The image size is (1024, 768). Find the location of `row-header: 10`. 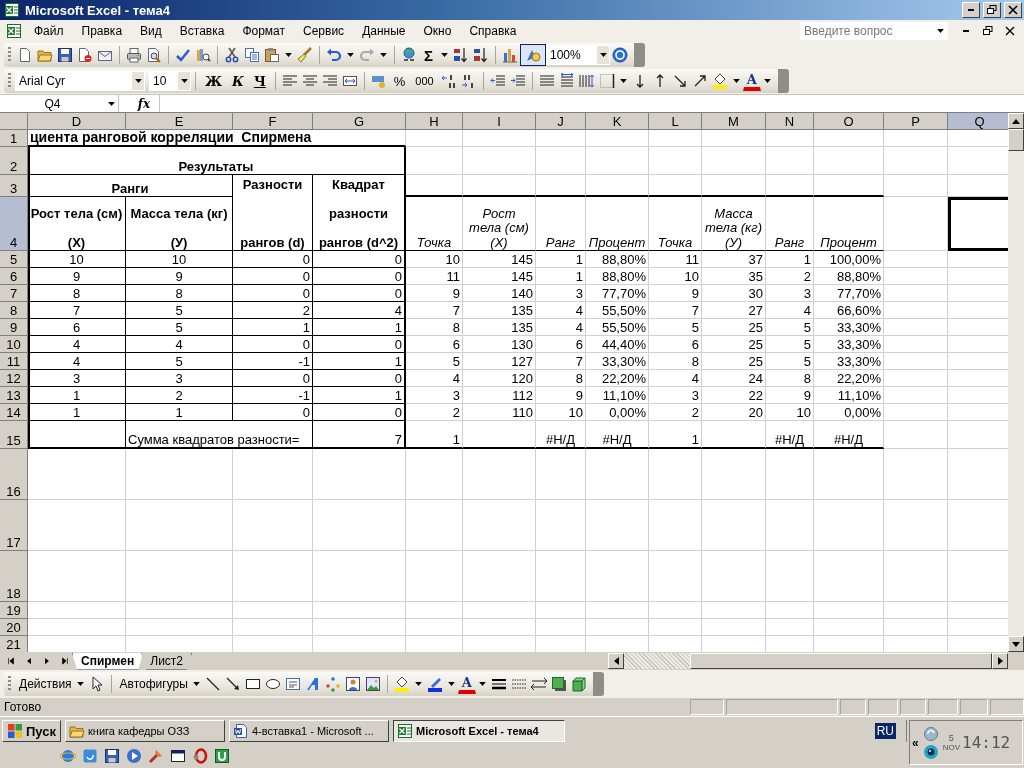

row-header: 10 is located at coordinates (14, 344).